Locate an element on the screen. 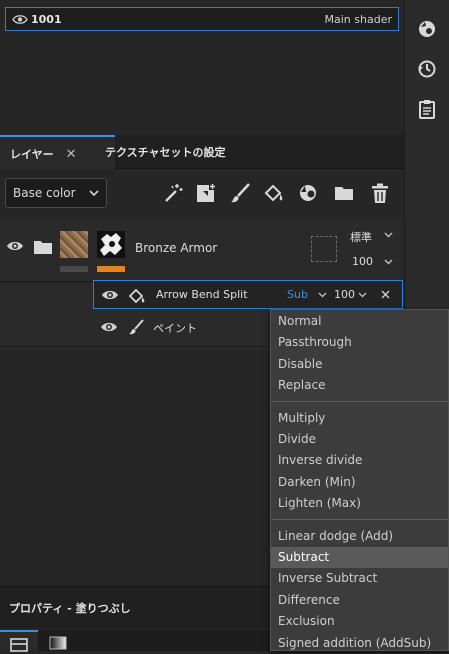  panel-tab-bar: レイヤー ✕ テクスチャセットの設定 is located at coordinates (202, 153).